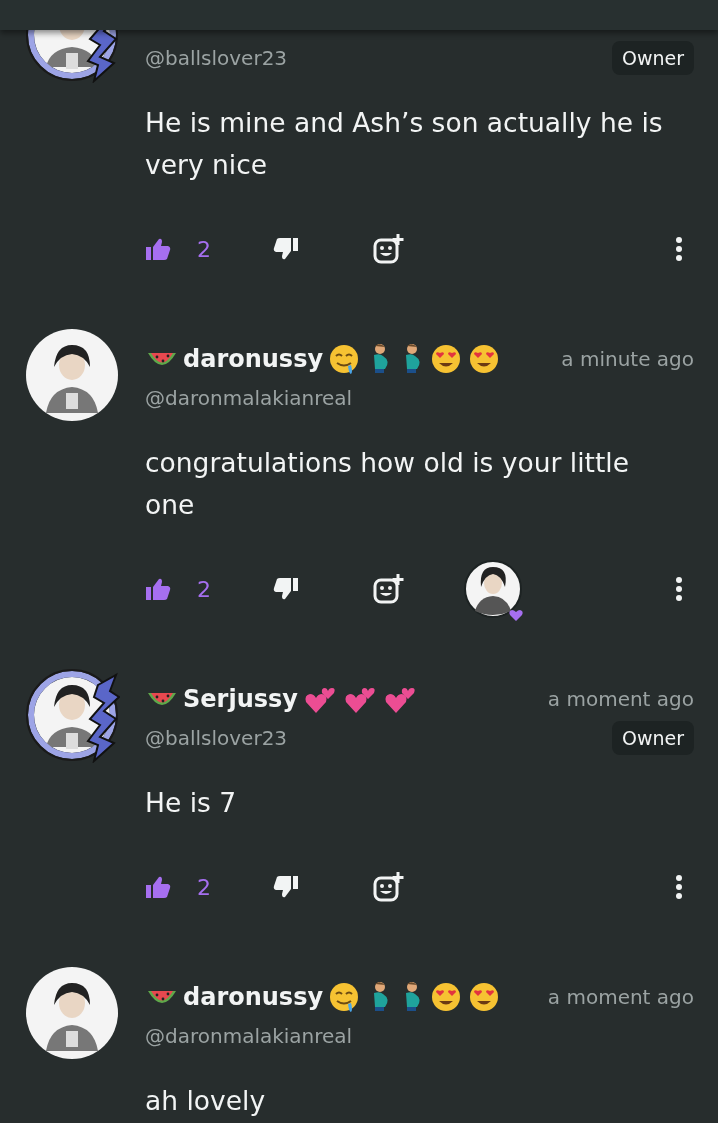  Describe the element at coordinates (191, 803) in the screenshot. I see `comment-text: He is 7` at that location.